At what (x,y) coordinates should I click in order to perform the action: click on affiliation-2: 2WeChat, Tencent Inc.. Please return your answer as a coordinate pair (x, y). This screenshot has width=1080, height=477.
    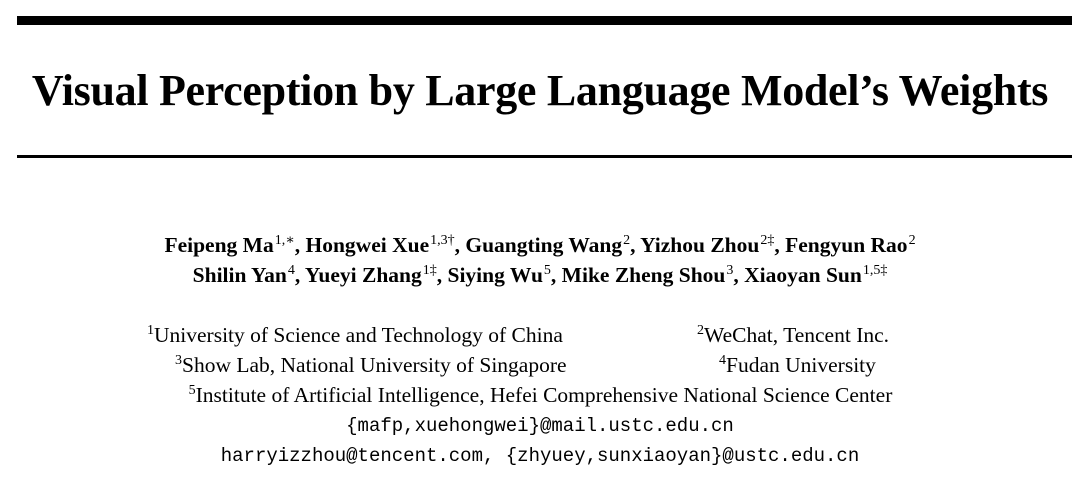
    Looking at the image, I should click on (792, 335).